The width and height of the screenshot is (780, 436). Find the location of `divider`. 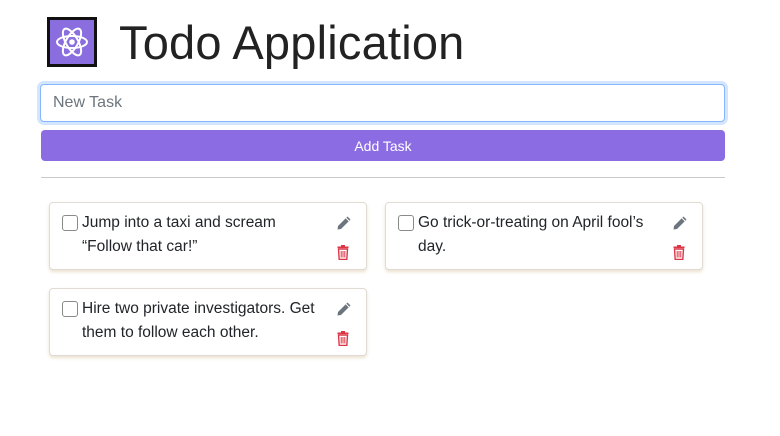

divider is located at coordinates (383, 177).